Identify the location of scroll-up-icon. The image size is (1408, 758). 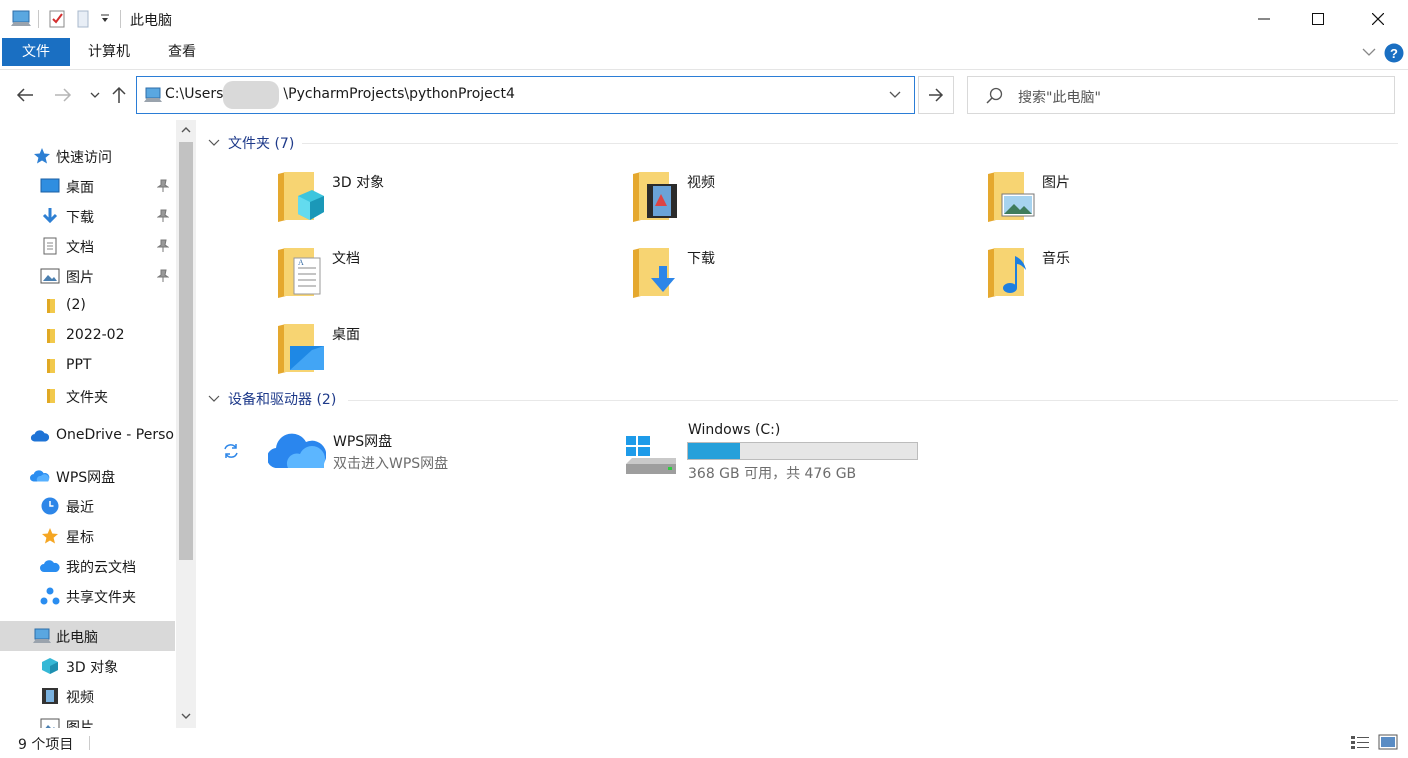
(186, 130).